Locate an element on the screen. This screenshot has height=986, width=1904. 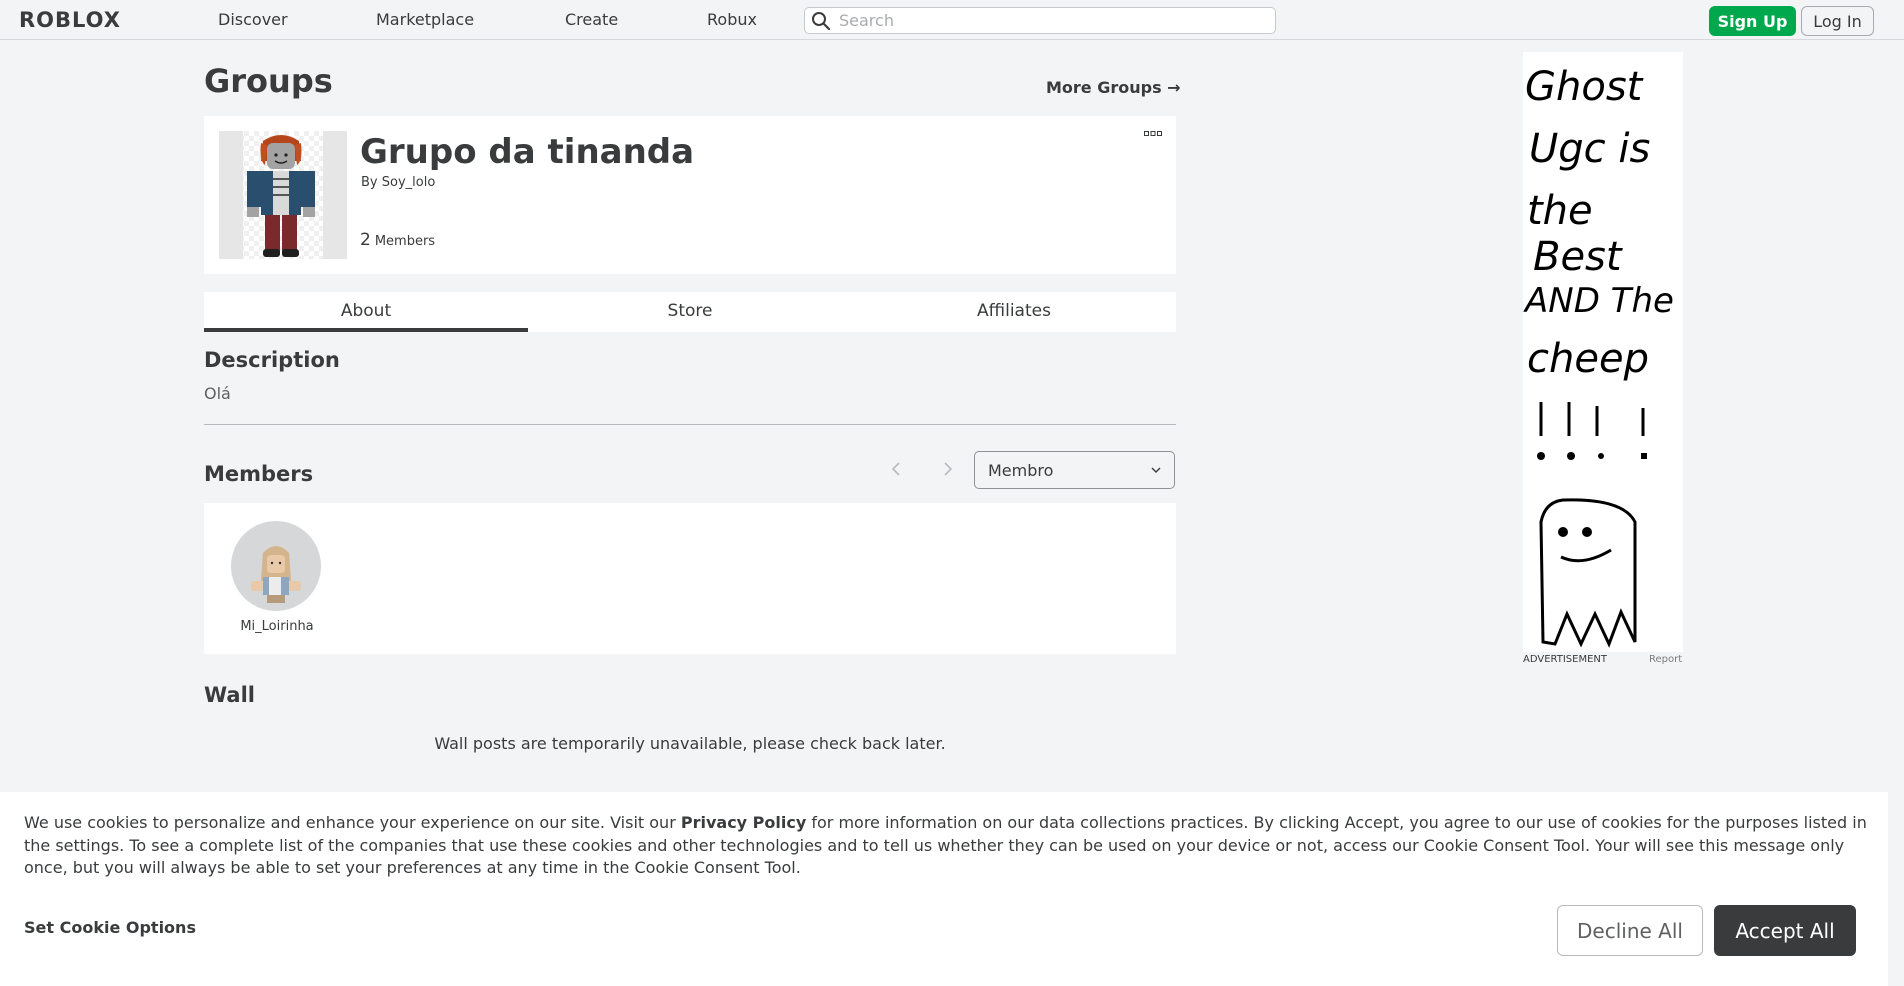
more-options-icon is located at coordinates (1153, 134).